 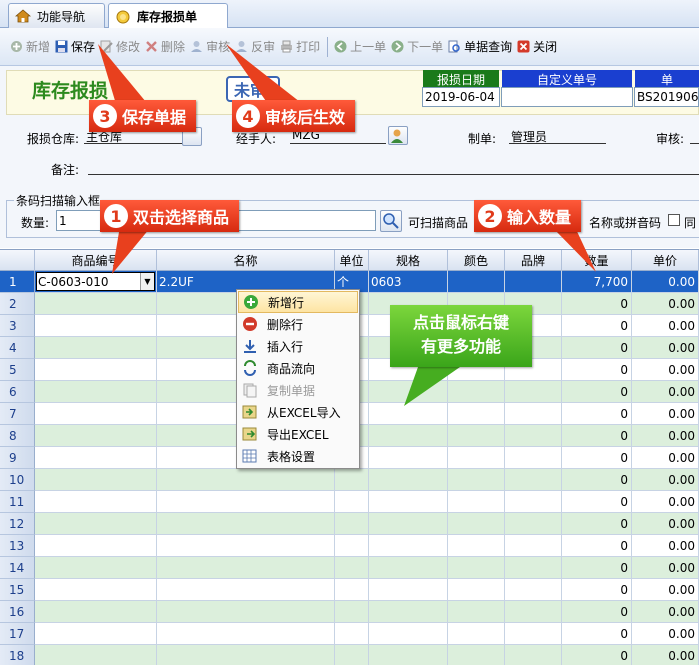 I want to click on product-code-combo: C-0603-010 ▼, so click(x=95, y=281).